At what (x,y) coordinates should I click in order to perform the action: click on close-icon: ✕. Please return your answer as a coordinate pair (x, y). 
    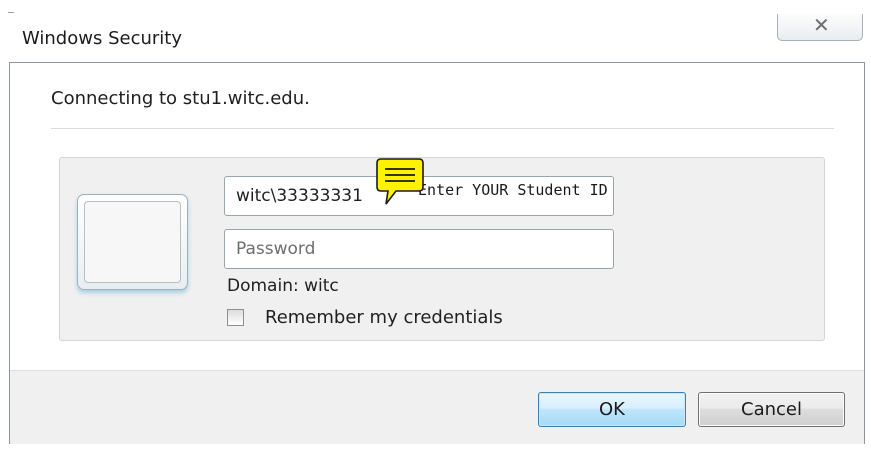
    Looking at the image, I should click on (821, 25).